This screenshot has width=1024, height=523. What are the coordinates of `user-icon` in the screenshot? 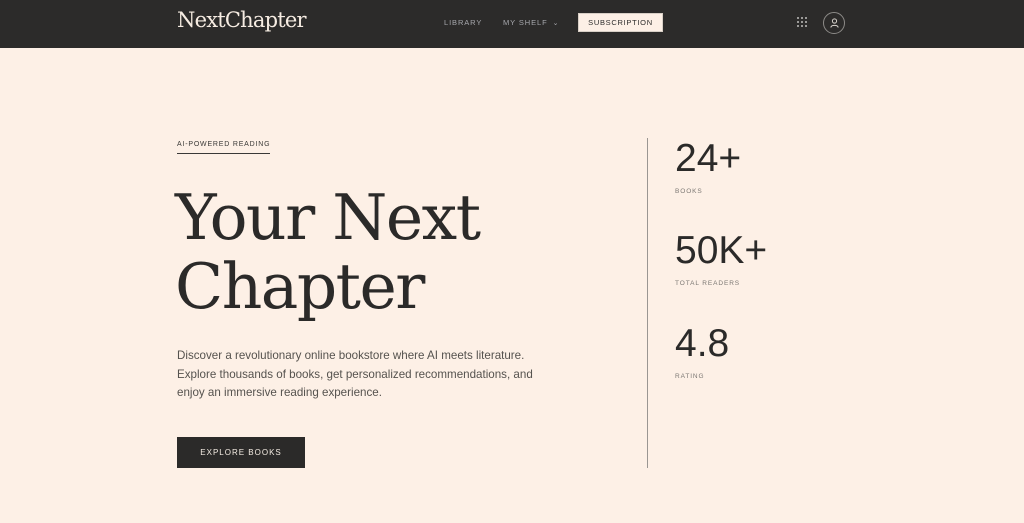 It's located at (834, 23).